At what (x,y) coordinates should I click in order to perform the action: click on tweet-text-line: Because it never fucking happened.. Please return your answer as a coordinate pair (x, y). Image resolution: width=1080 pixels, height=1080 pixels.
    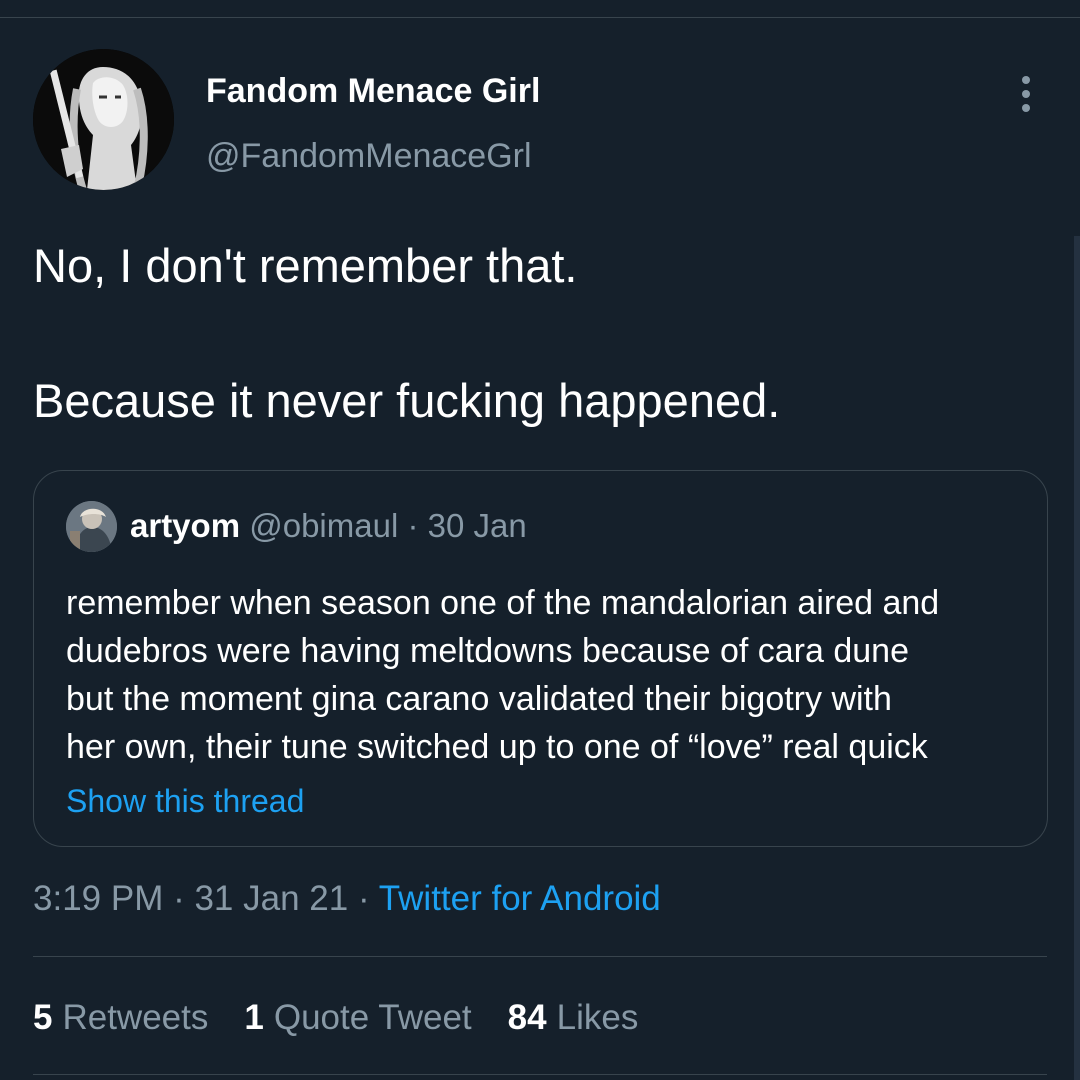
    Looking at the image, I should click on (407, 400).